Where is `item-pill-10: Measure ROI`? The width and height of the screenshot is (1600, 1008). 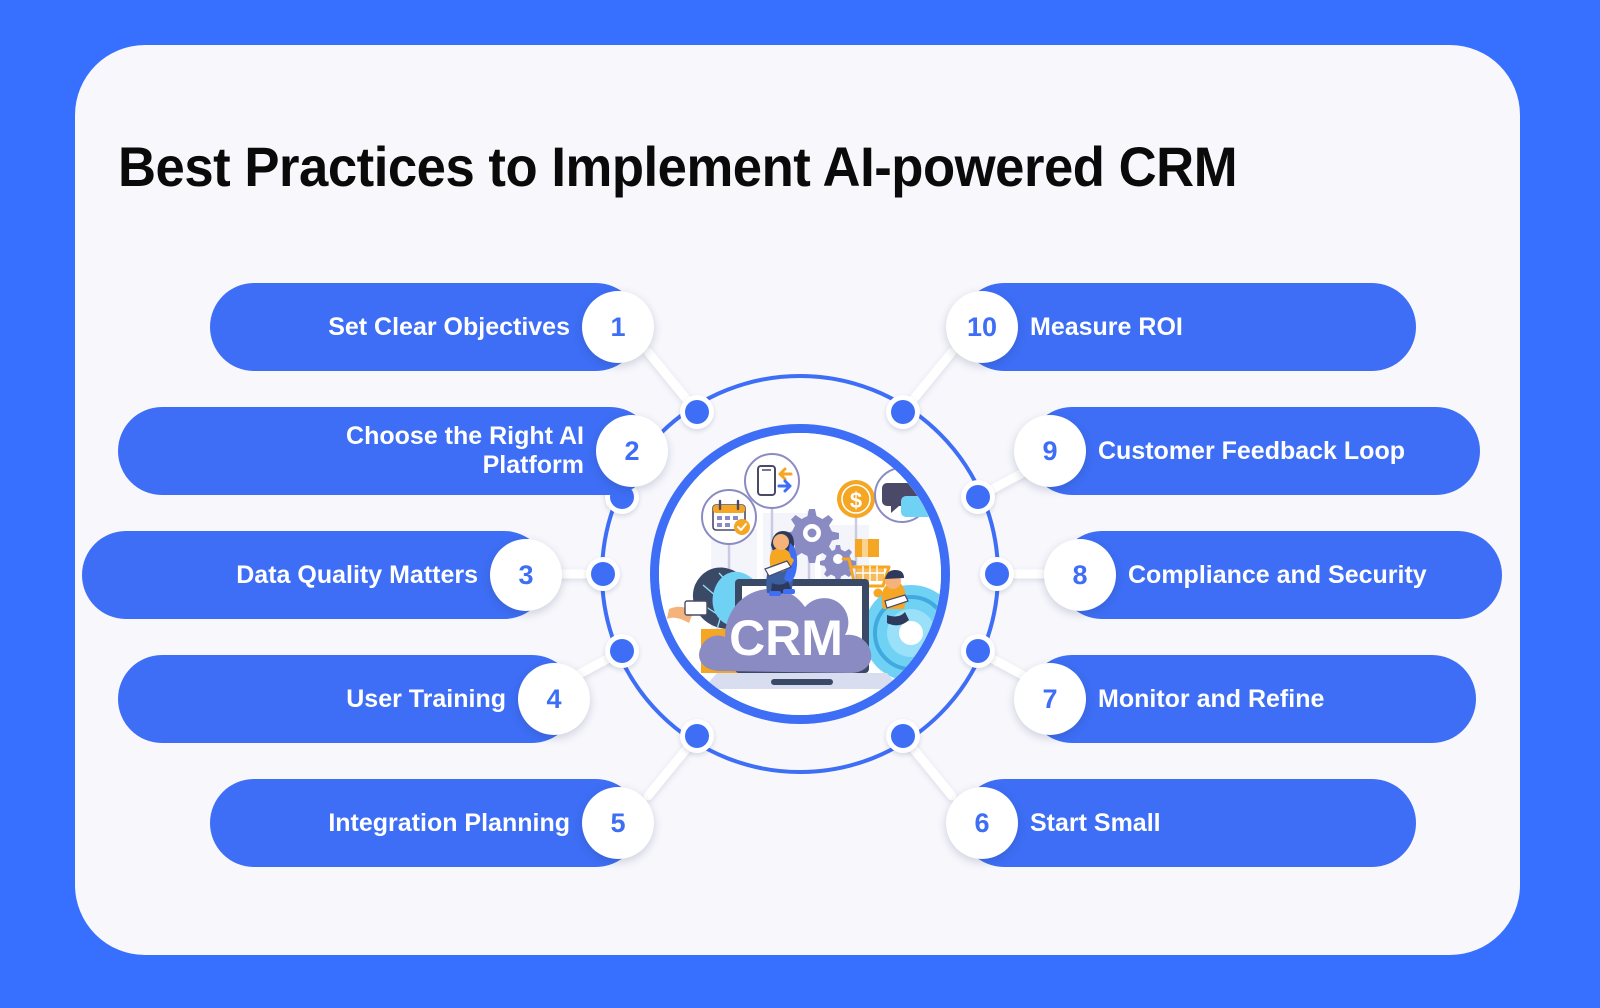 item-pill-10: Measure ROI is located at coordinates (1188, 327).